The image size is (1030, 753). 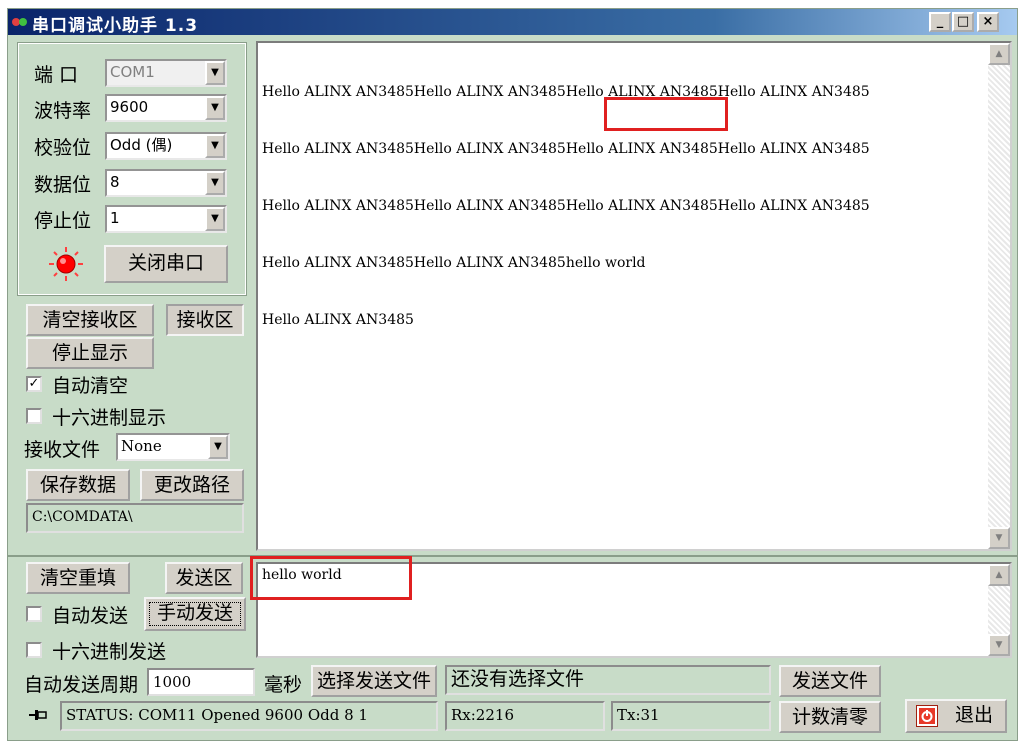 I want to click on port-value: COM1, so click(x=132, y=72).